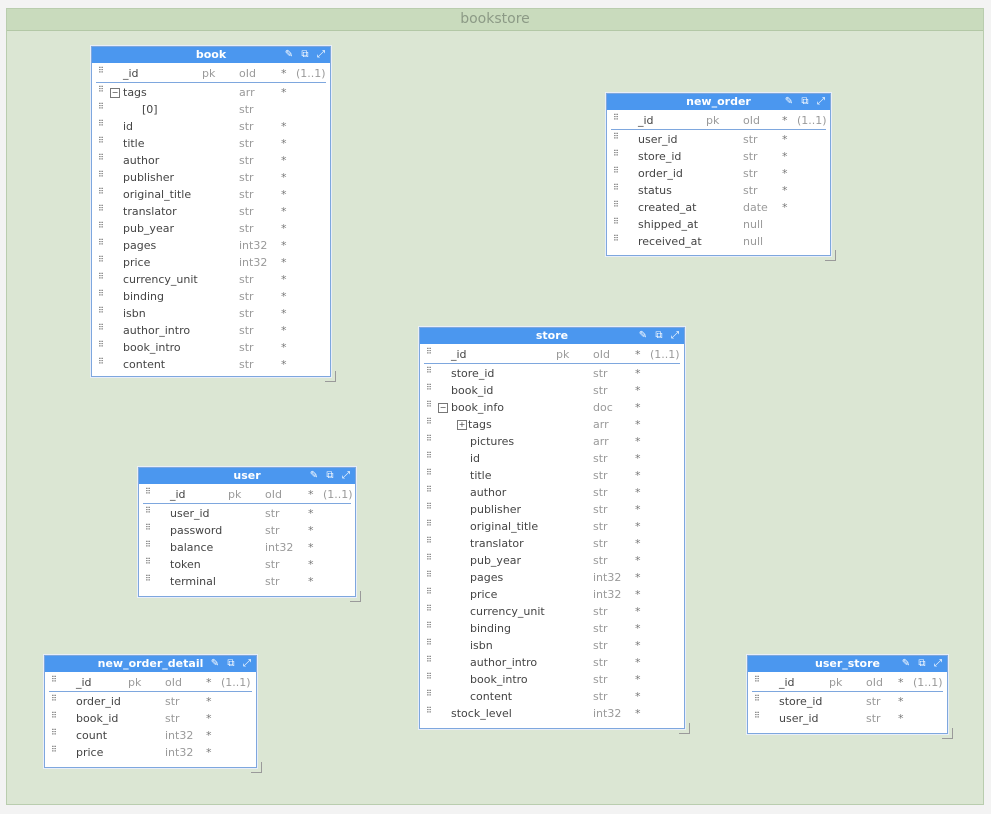 This screenshot has height=814, width=991. I want to click on table-header: new_order ✎ ⧉ ⤢, so click(718, 102).